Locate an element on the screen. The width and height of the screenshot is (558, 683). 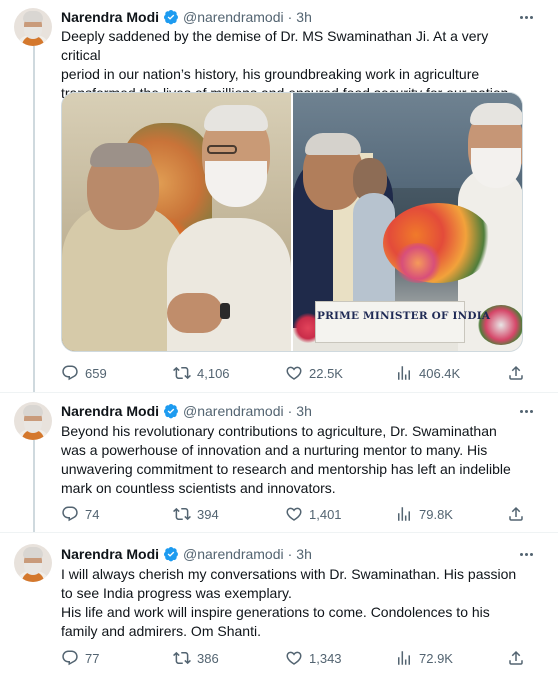
tweet-actions: 74 394 1,401 79.8K is located at coordinates (296, 514).